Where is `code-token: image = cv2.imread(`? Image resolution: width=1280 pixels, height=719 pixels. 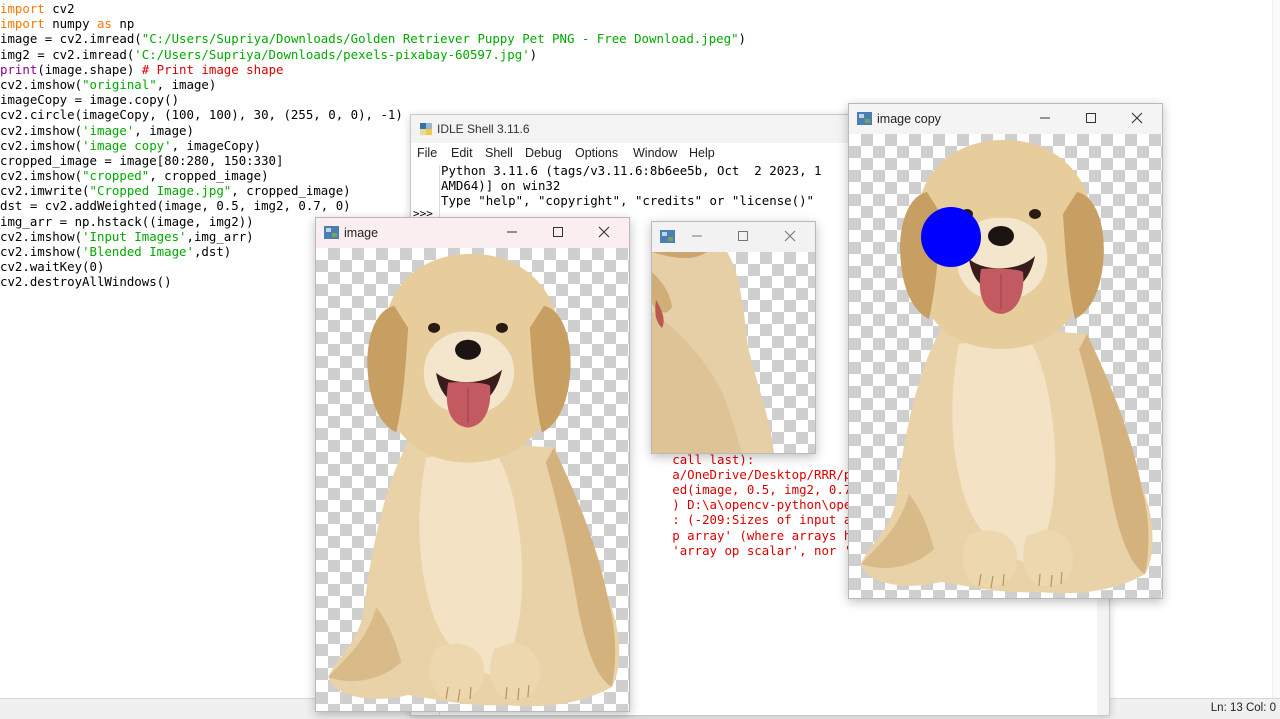 code-token: image = cv2.imread( is located at coordinates (71, 39).